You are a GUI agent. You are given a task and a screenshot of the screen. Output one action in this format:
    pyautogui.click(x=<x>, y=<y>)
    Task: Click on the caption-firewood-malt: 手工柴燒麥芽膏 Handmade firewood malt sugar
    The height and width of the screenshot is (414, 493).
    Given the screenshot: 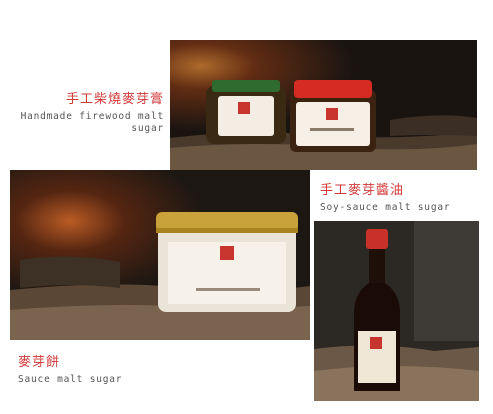 What is the action you would take?
    pyautogui.click(x=89, y=113)
    